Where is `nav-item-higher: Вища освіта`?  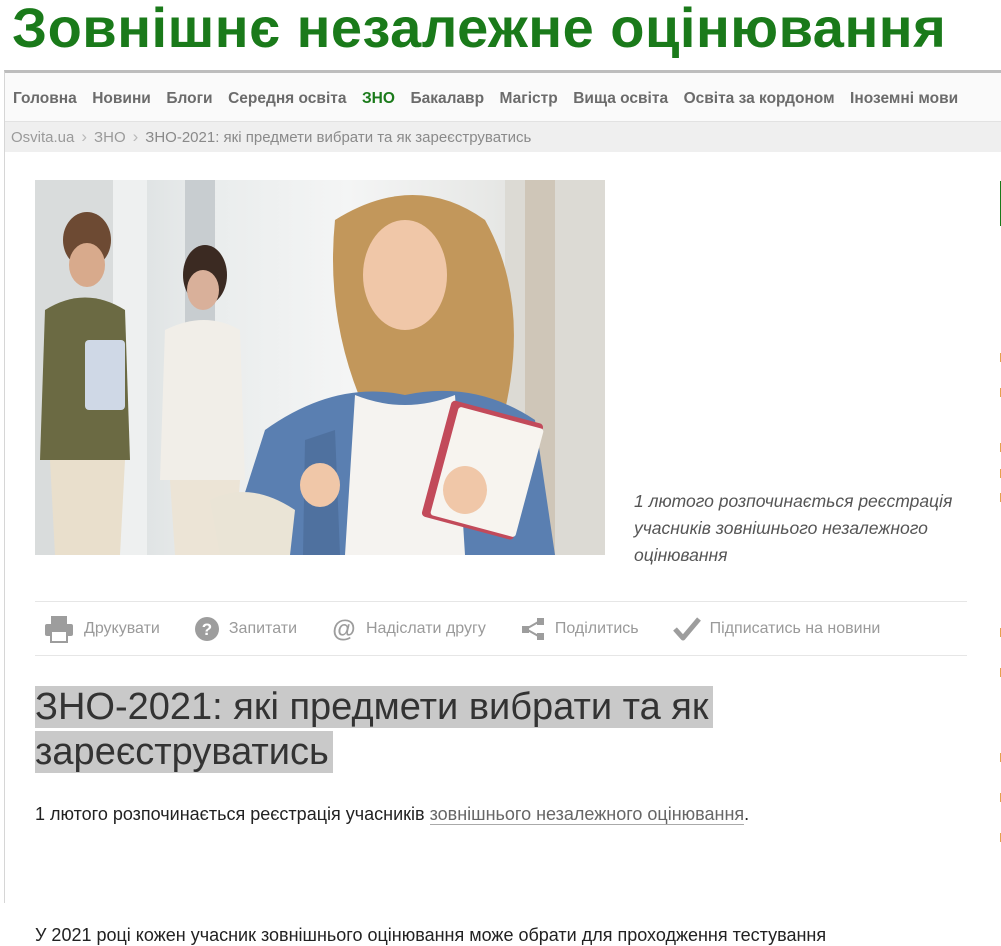
nav-item-higher: Вища освіта is located at coordinates (620, 99).